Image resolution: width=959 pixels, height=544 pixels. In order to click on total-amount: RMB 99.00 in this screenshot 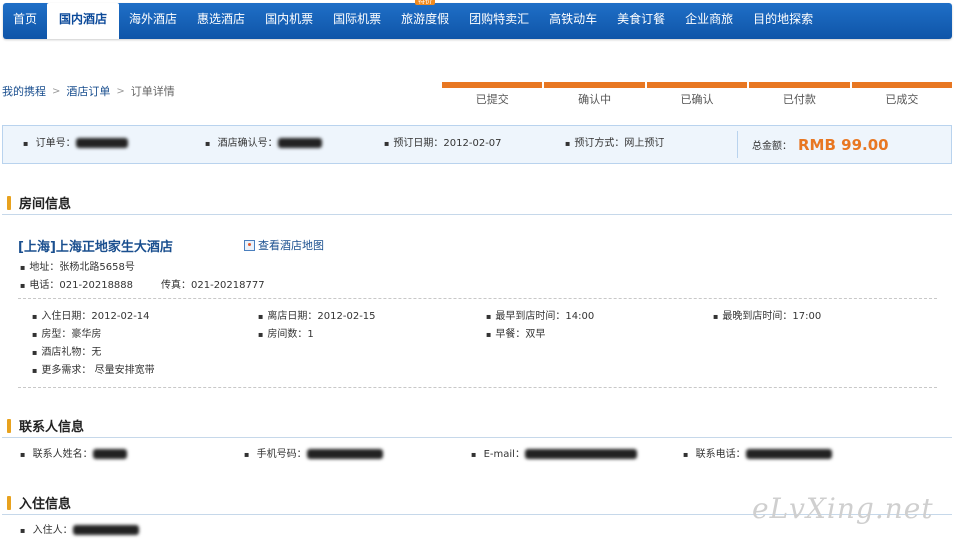, I will do `click(843, 144)`.